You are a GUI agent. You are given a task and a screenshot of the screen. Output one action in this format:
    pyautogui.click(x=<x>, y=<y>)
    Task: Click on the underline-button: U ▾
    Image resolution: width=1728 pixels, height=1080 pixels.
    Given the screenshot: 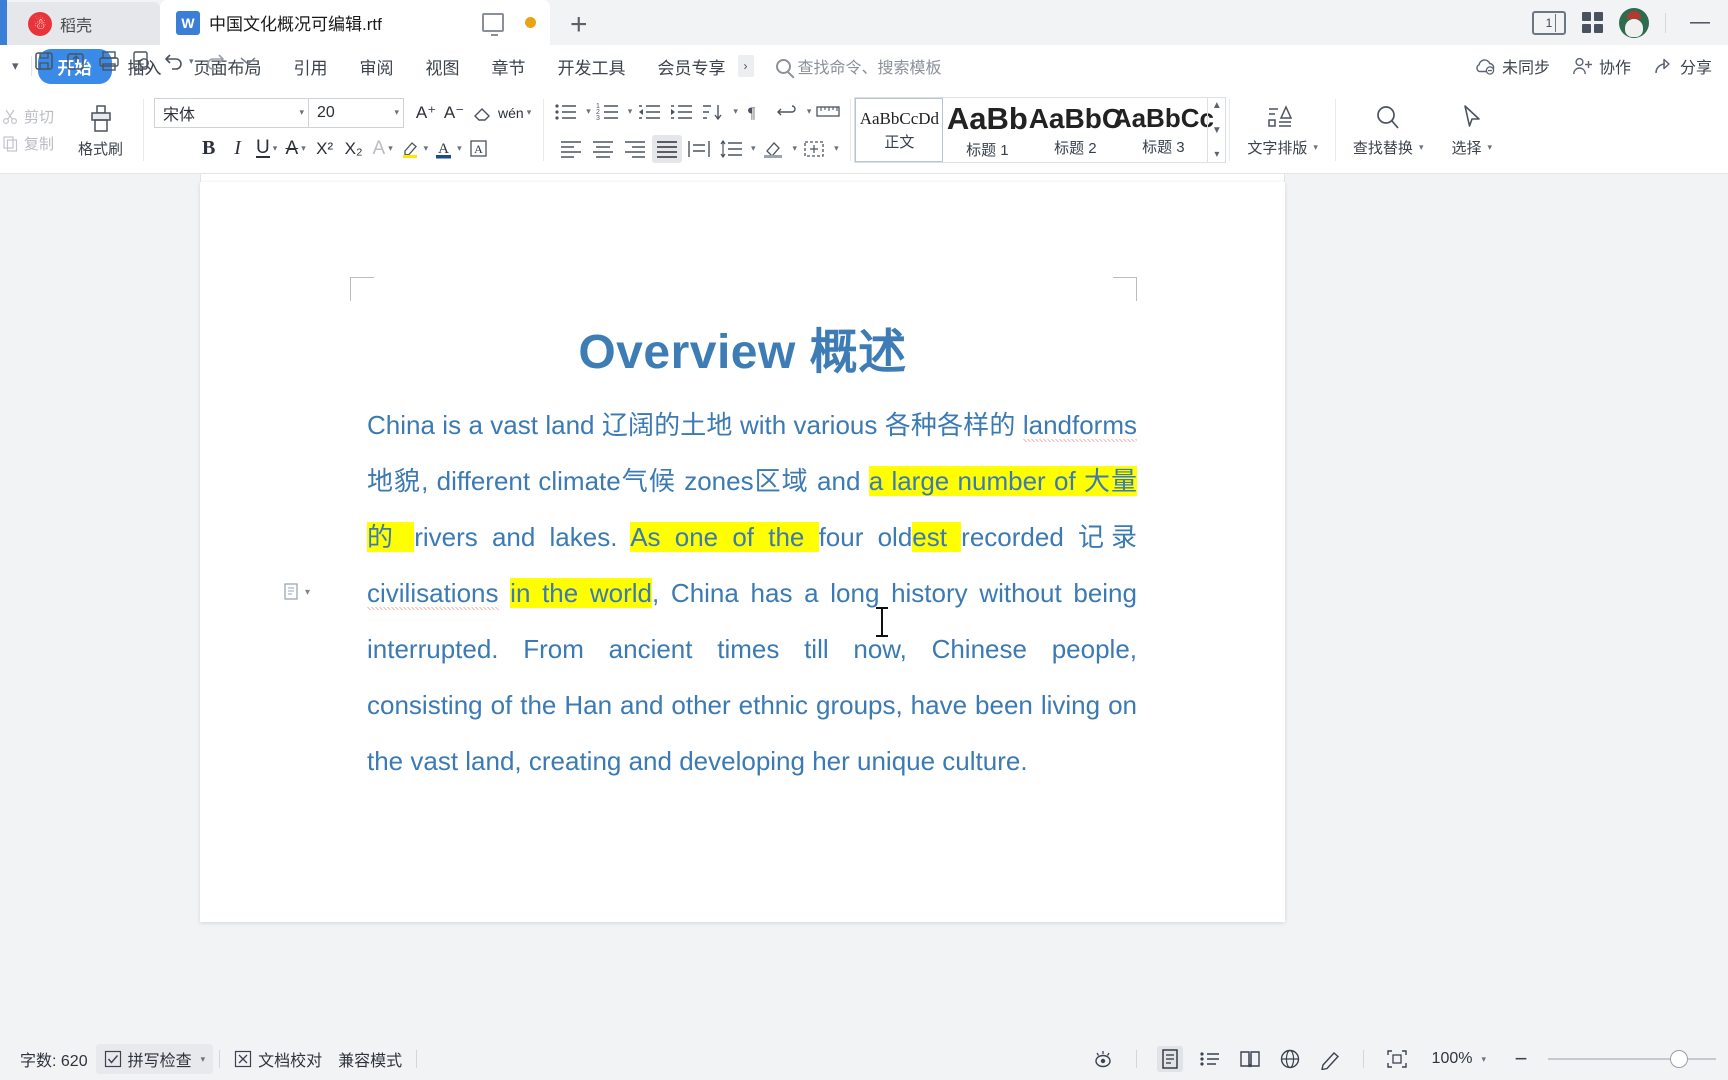 What is the action you would take?
    pyautogui.click(x=267, y=149)
    